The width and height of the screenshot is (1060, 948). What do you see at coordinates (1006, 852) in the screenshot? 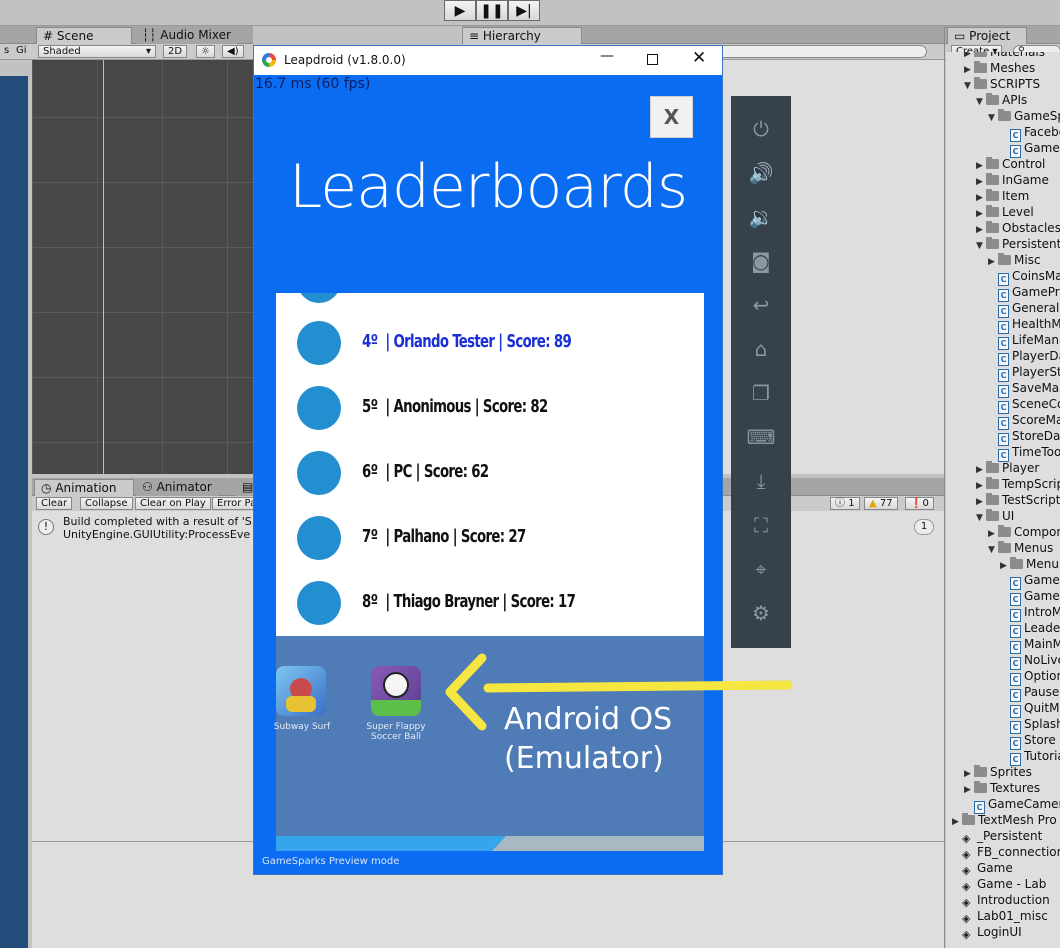
I see `project-item-scene: ◈ FB_connection` at bounding box center [1006, 852].